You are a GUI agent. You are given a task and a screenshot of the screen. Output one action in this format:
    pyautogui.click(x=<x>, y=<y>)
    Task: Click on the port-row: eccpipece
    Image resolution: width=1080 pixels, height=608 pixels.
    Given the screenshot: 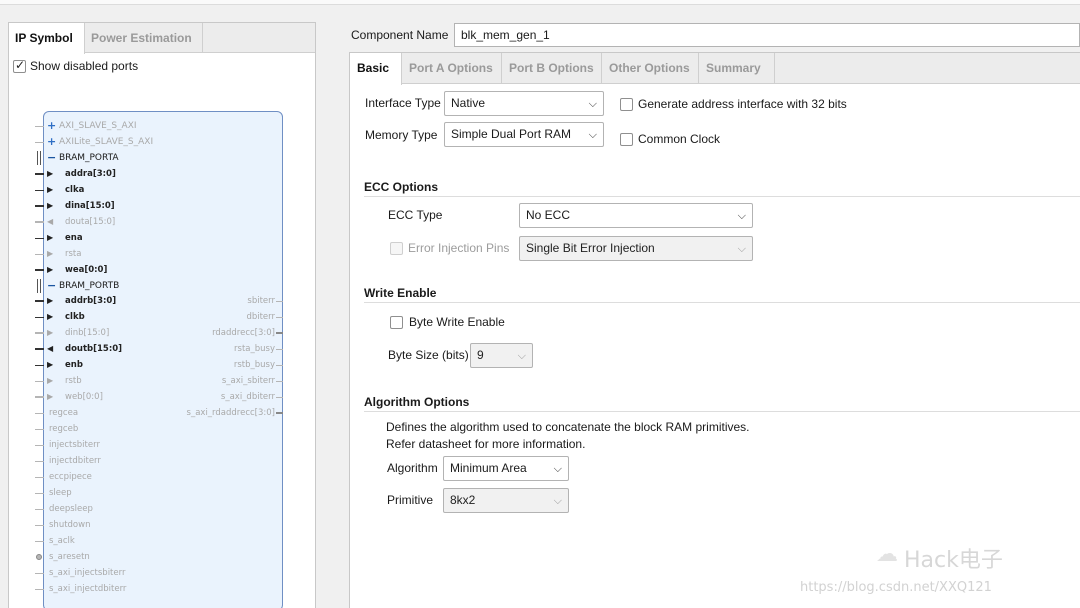 What is the action you would take?
    pyautogui.click(x=110, y=477)
    